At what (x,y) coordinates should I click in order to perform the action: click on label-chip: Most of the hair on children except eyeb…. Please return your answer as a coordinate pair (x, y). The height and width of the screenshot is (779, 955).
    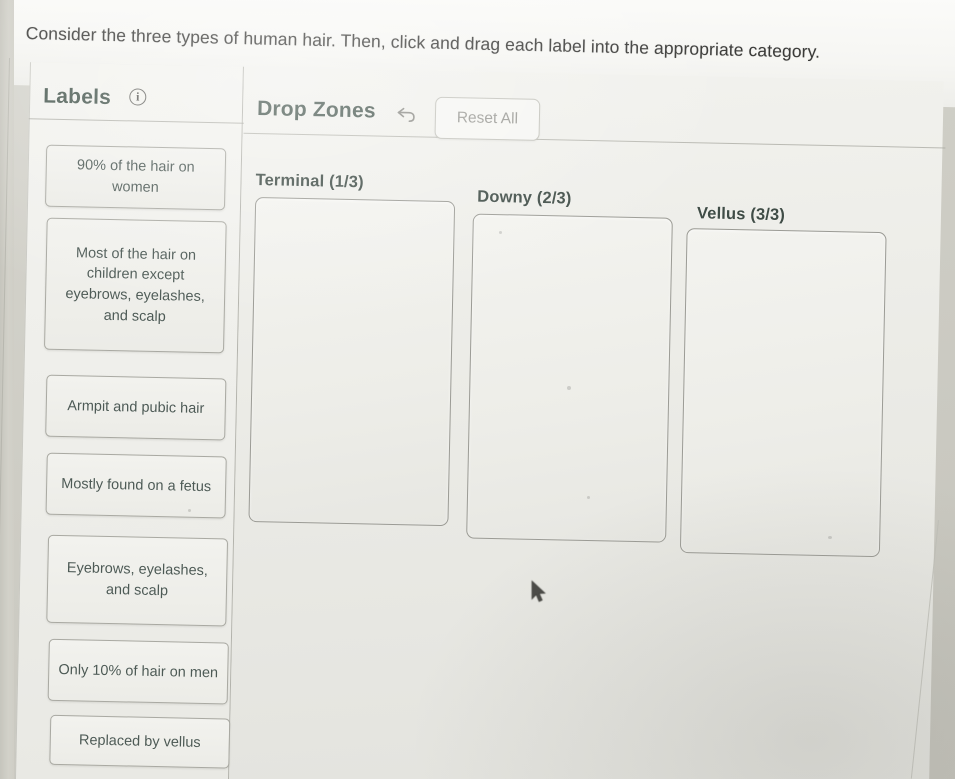
    Looking at the image, I should click on (135, 285).